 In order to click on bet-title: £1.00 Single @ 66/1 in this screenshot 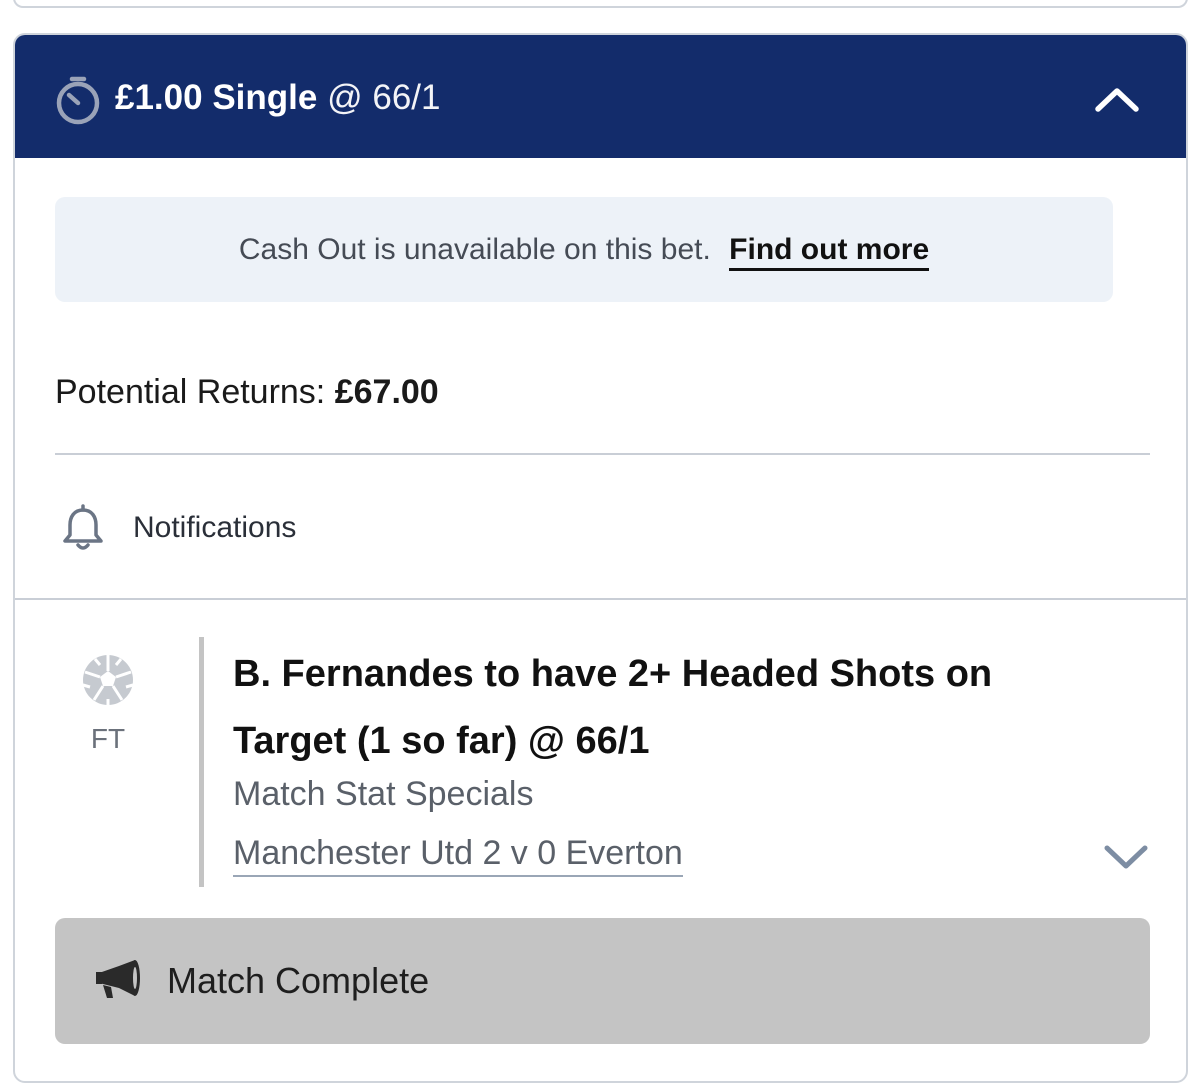, I will do `click(277, 98)`.